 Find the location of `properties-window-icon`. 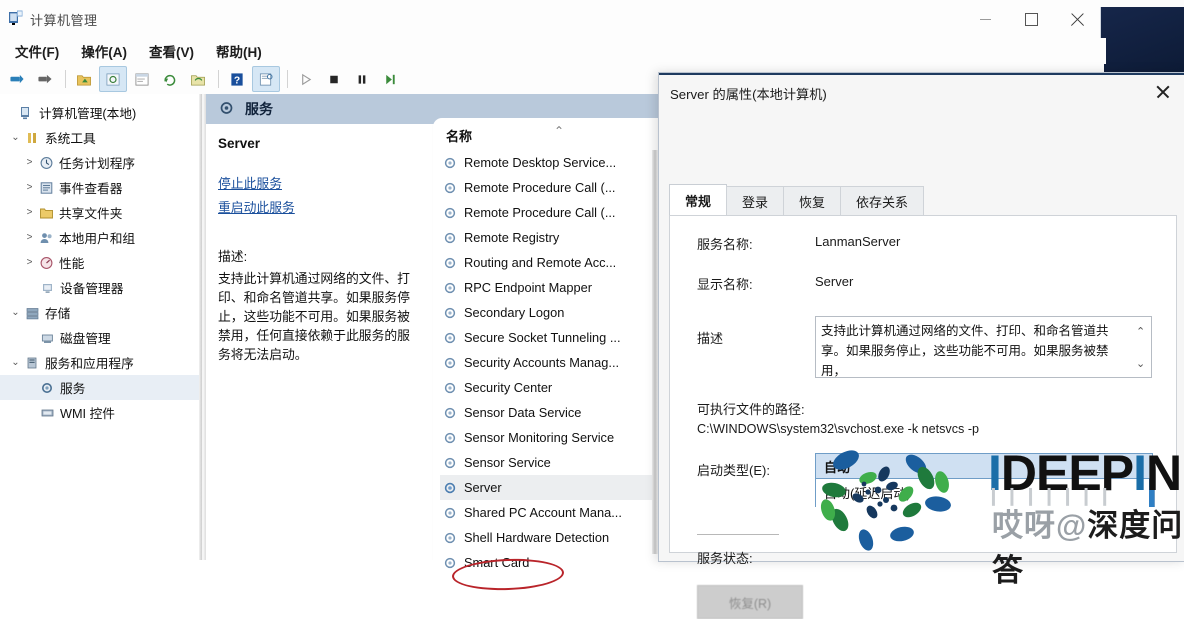

properties-window-icon is located at coordinates (142, 79).